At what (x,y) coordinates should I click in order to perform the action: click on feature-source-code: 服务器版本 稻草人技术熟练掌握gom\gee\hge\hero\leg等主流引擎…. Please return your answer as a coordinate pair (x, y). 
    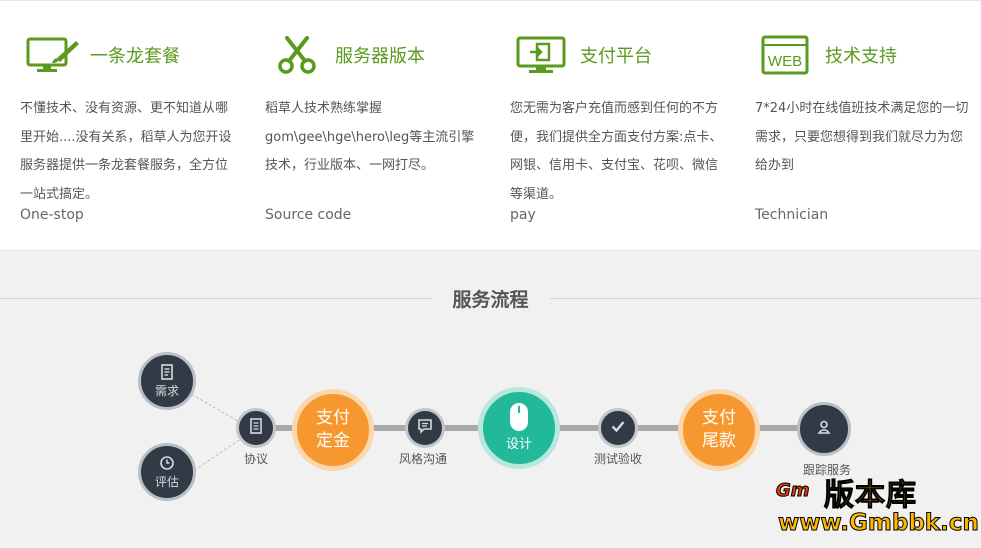
    Looking at the image, I should click on (375, 126).